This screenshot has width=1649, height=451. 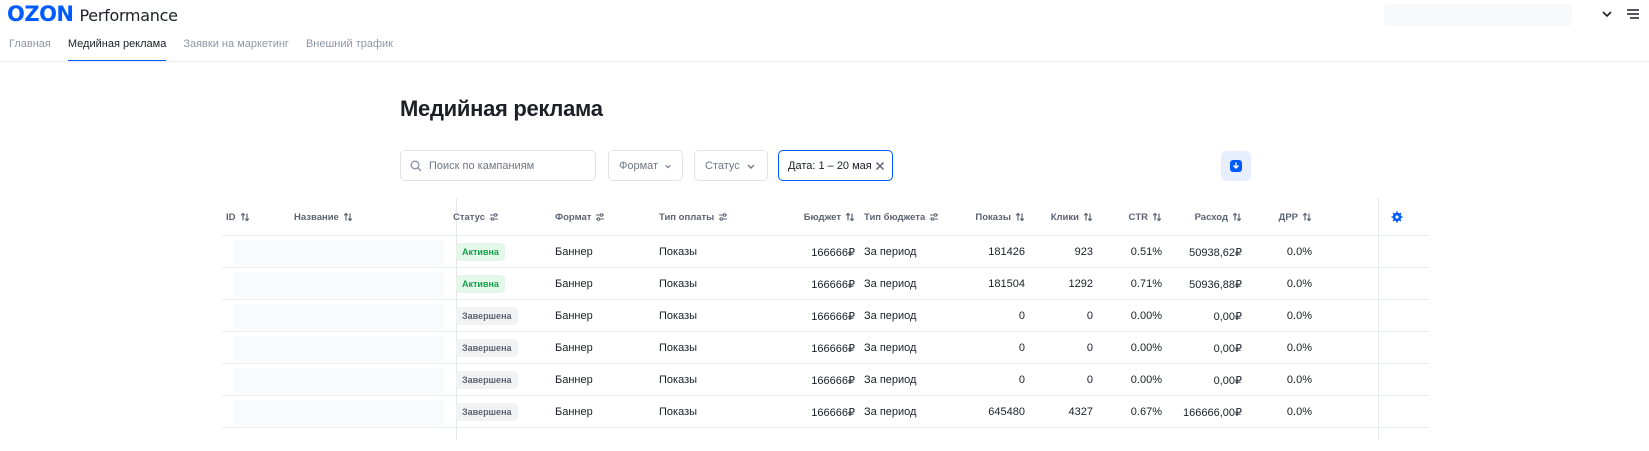 I want to click on column-header-status: Статус, so click(x=503, y=217).